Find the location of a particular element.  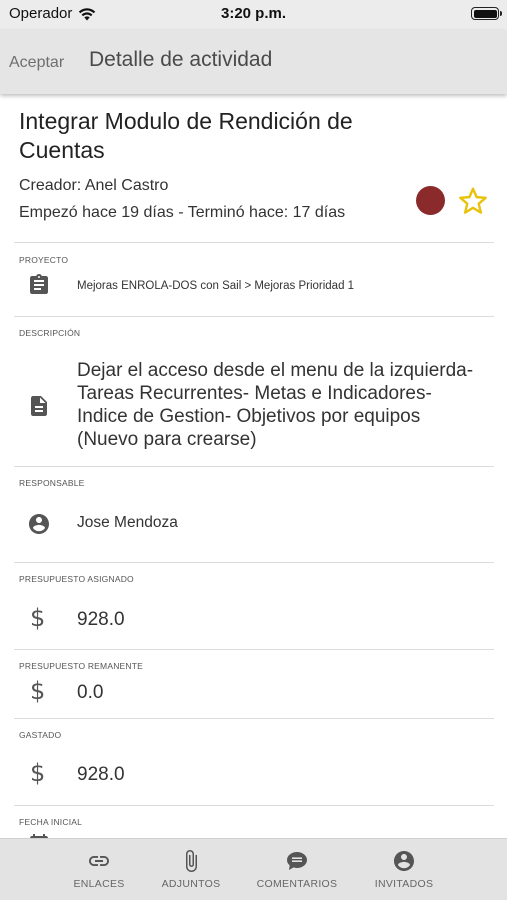

tab-guests: INVITADOS is located at coordinates (404, 869).